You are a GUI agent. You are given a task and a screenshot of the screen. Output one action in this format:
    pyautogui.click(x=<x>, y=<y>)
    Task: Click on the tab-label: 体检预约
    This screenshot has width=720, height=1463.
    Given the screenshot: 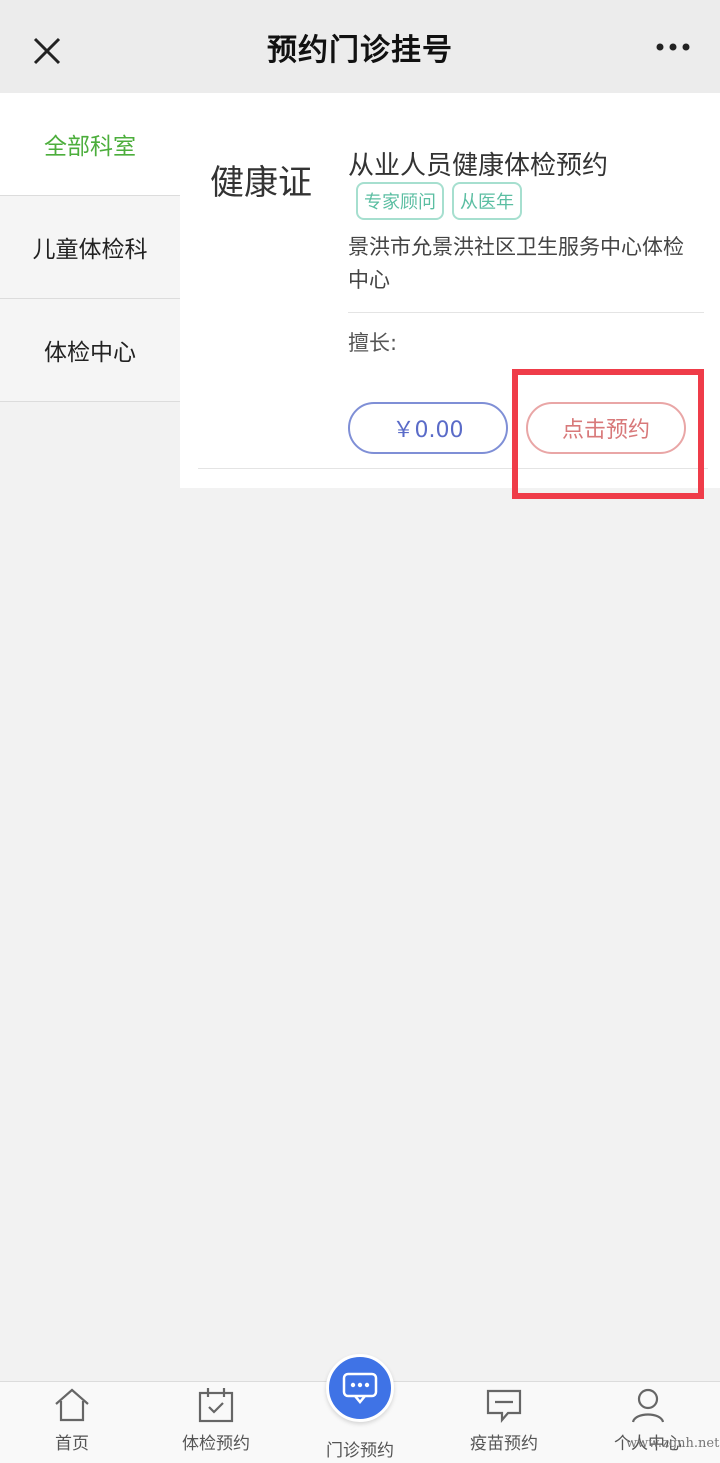 What is the action you would take?
    pyautogui.click(x=216, y=1444)
    